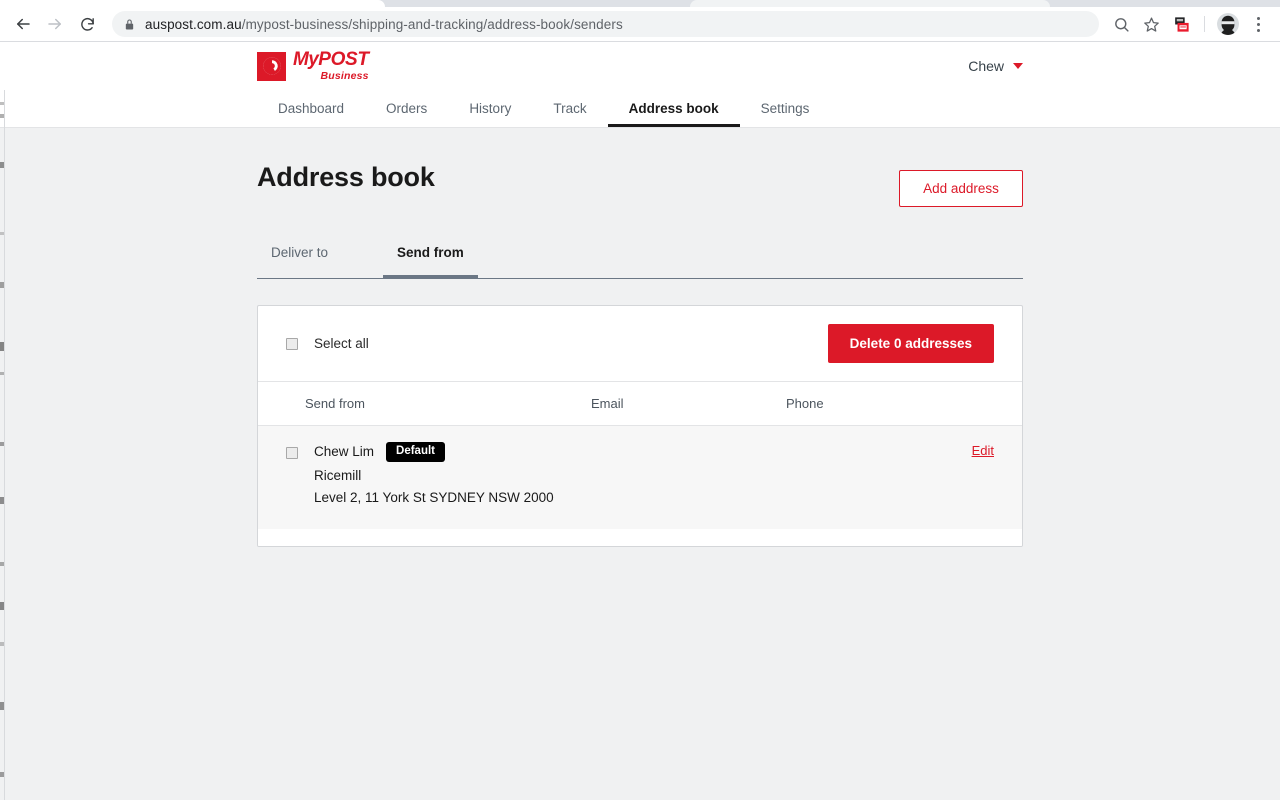  I want to click on nav-label: Settings, so click(785, 108).